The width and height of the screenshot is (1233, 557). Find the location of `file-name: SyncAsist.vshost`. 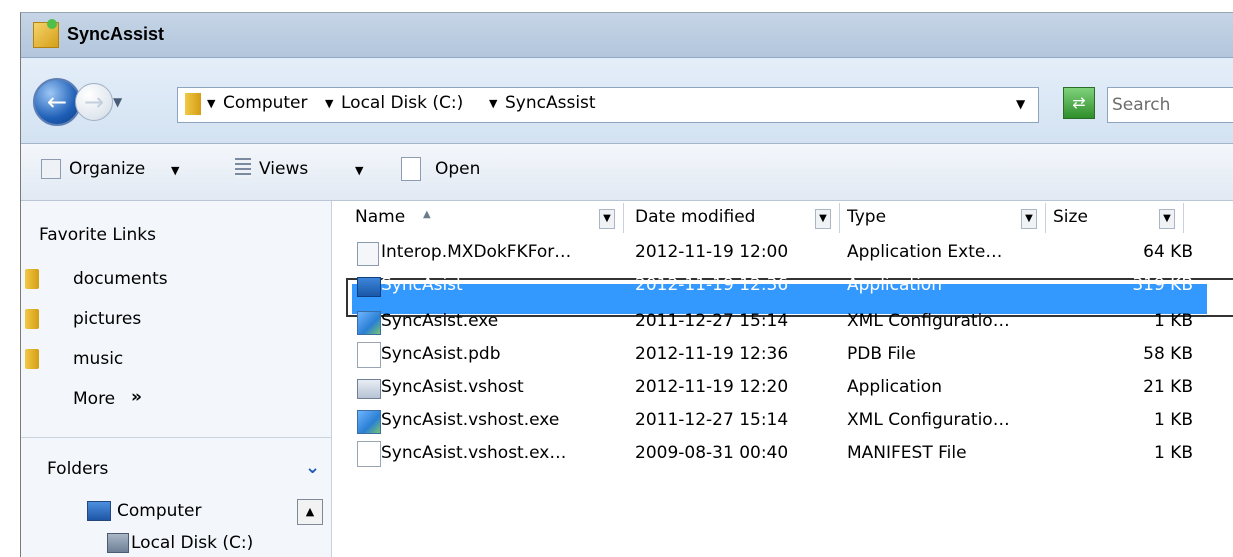

file-name: SyncAsist.vshost is located at coordinates (452, 387).